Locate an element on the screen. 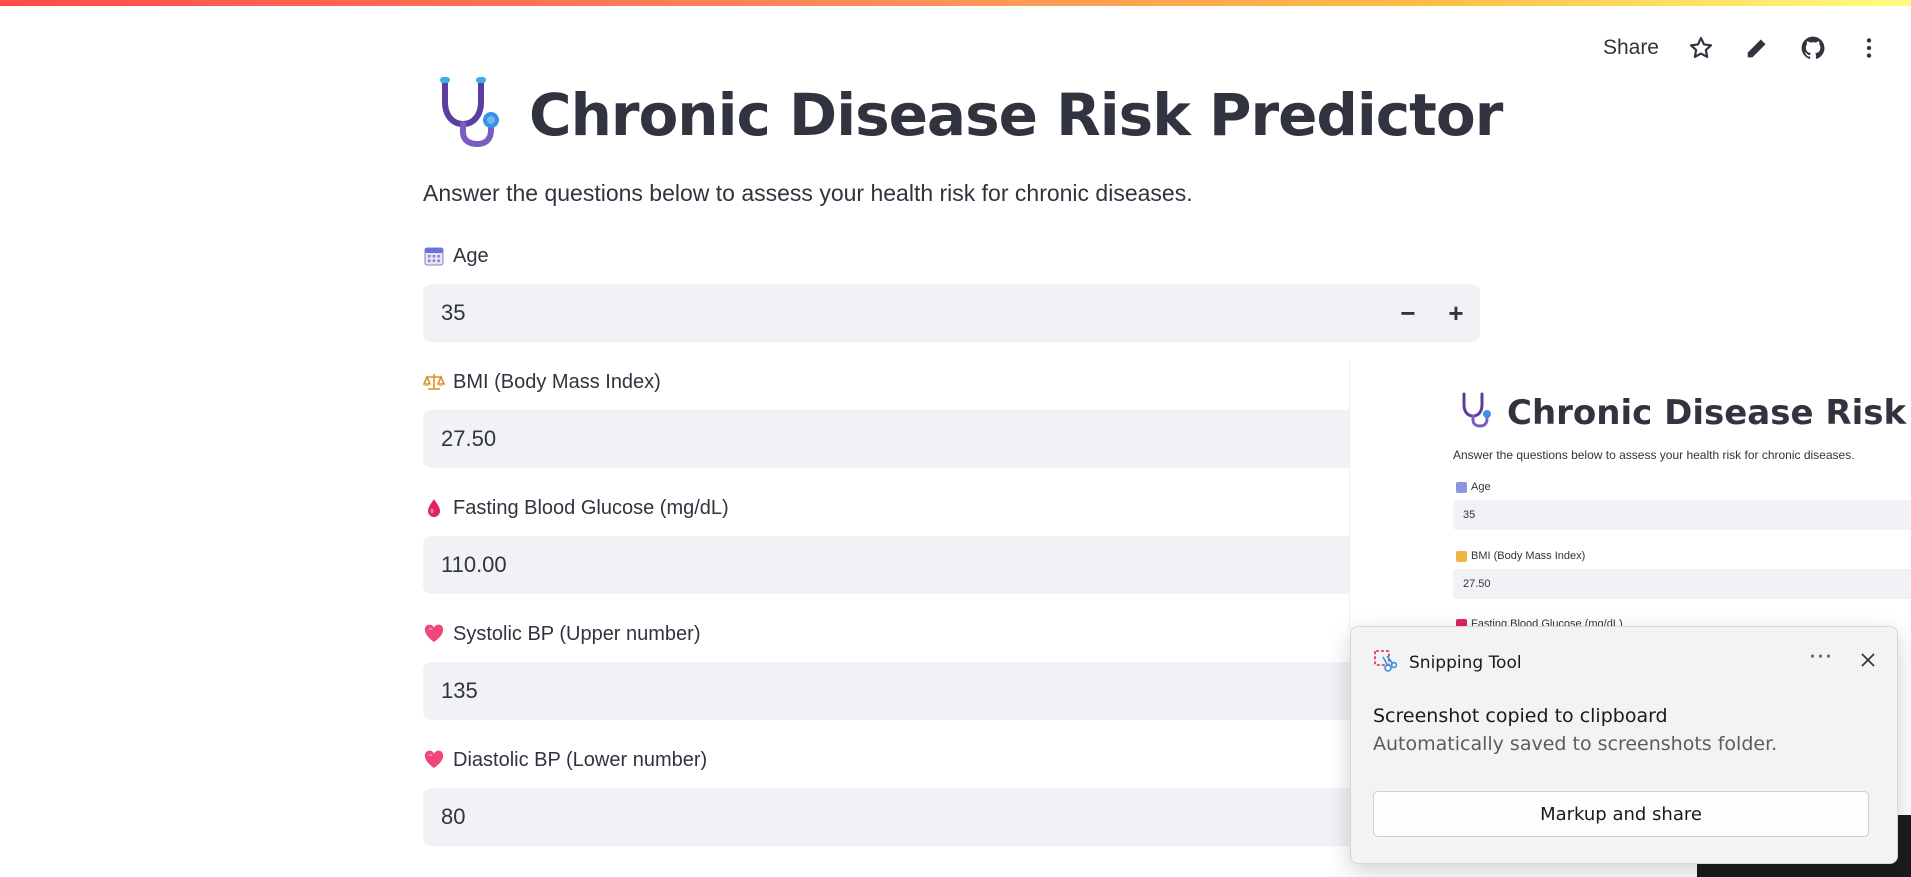 This screenshot has height=877, width=1911. systolic-value: 135 is located at coordinates (951, 691).